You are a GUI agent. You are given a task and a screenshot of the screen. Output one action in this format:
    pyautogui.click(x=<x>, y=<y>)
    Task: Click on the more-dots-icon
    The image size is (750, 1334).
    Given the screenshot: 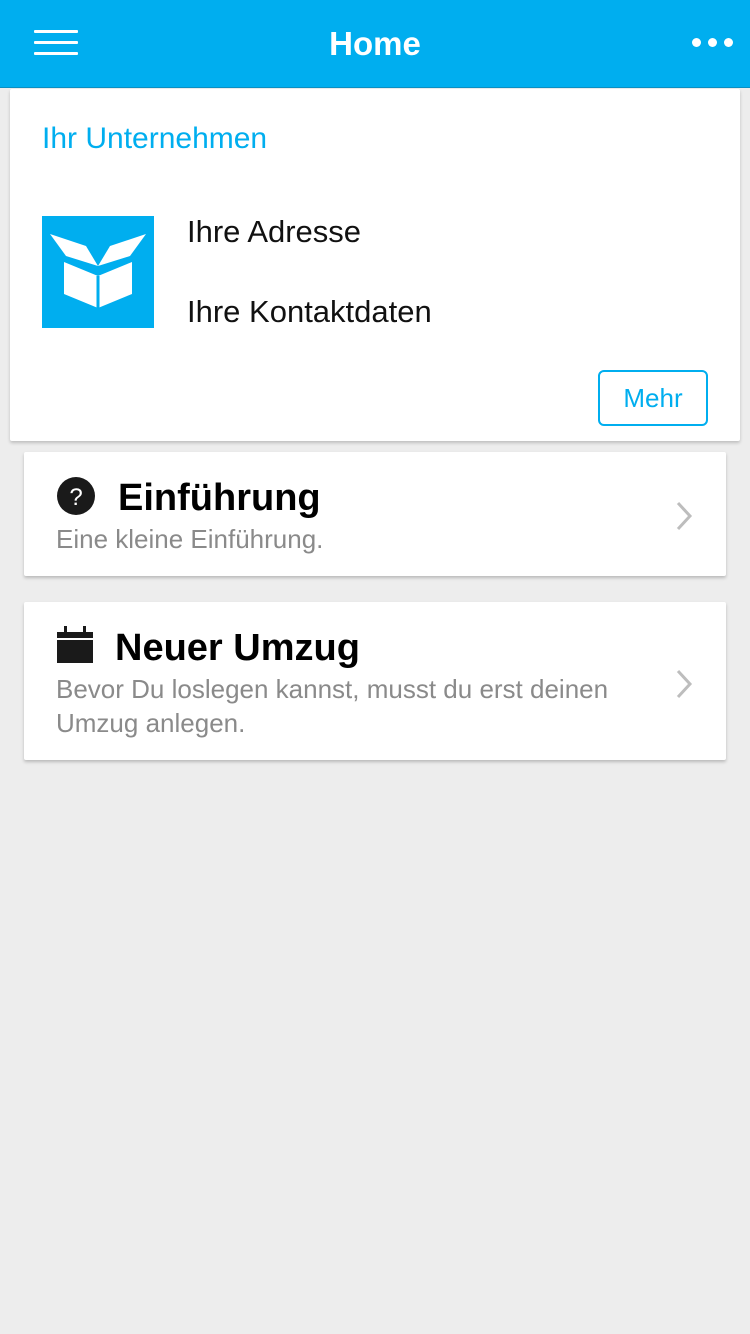 What is the action you would take?
    pyautogui.click(x=713, y=43)
    